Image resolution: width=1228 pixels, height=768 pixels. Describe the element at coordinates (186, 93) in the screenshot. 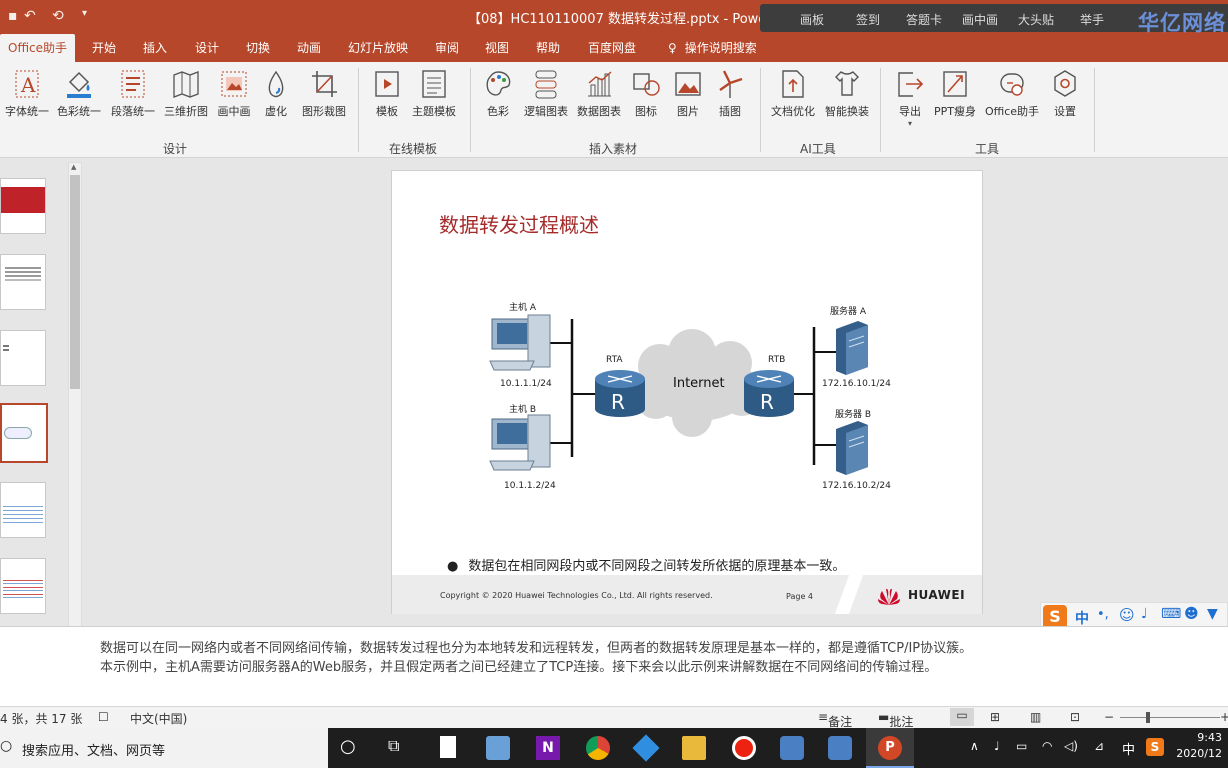

I see `3d-fold-button: 三维折图` at that location.